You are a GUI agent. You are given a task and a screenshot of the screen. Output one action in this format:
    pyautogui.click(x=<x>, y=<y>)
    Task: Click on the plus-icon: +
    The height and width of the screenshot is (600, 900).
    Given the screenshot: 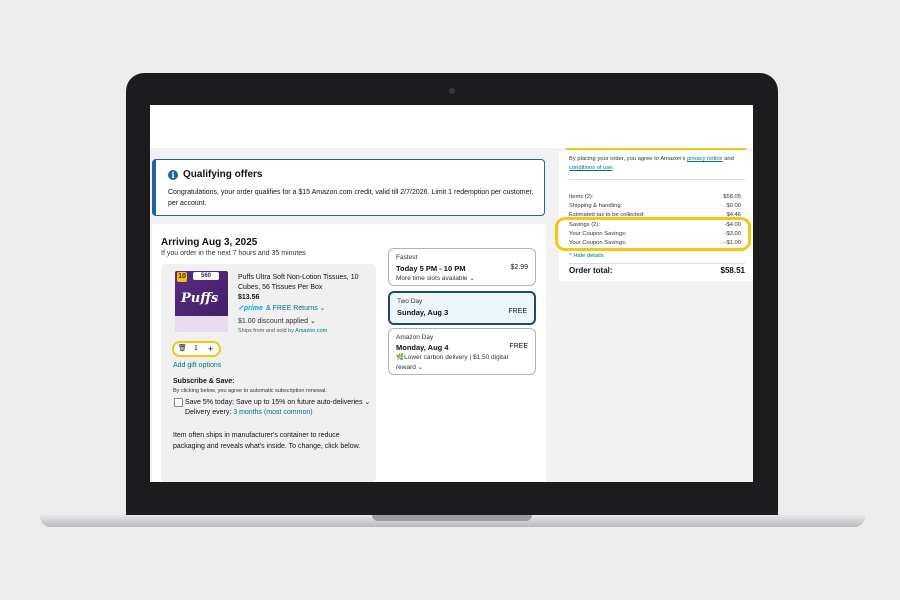 What is the action you would take?
    pyautogui.click(x=210, y=349)
    